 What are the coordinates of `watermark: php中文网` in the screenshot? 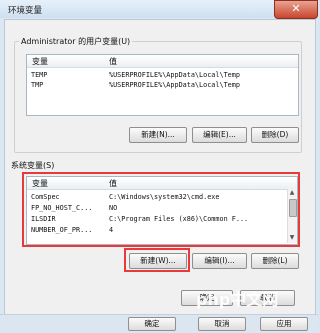 It's located at (237, 299).